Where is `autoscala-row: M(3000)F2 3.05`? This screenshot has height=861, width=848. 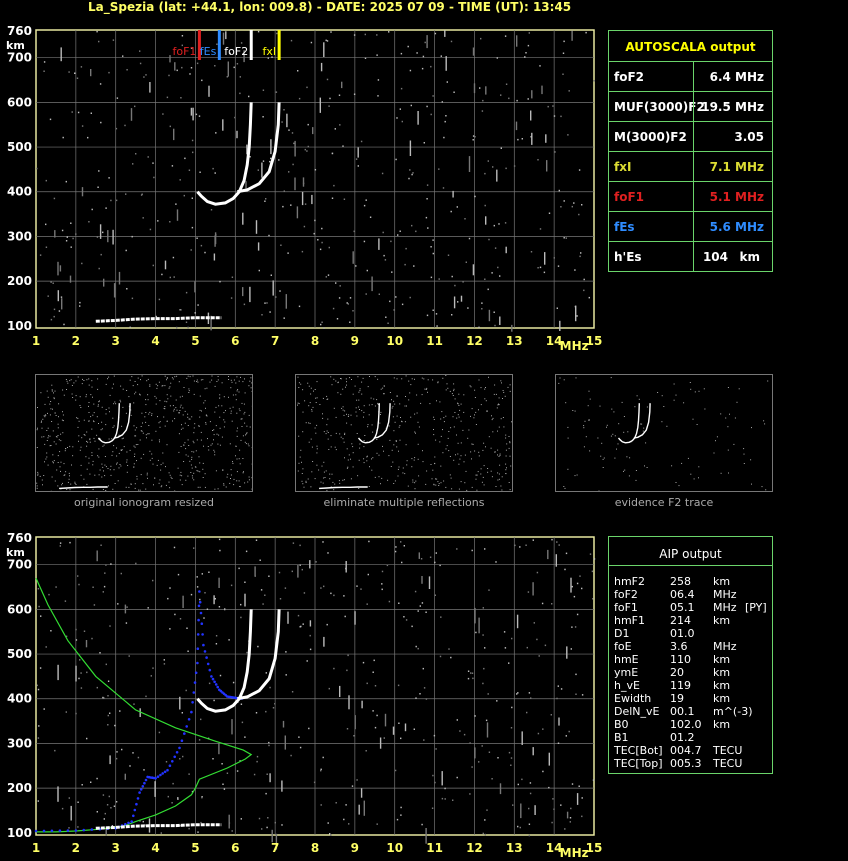 autoscala-row: M(3000)F2 3.05 is located at coordinates (690, 136).